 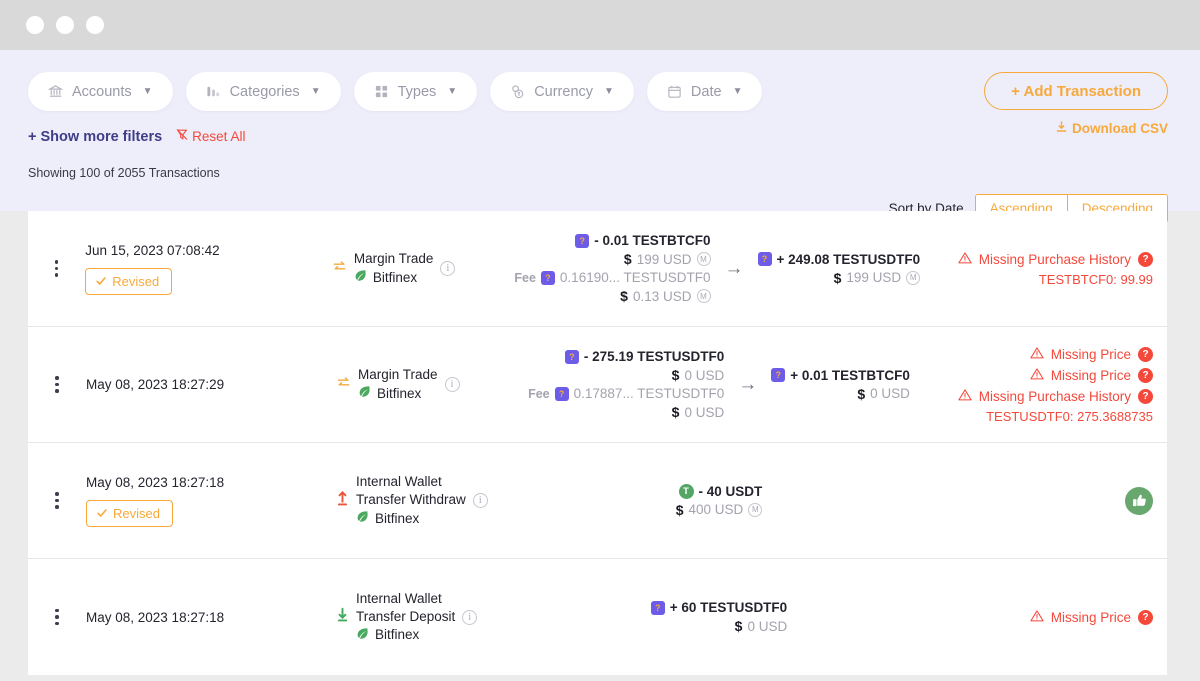 What do you see at coordinates (100, 91) in the screenshot?
I see `filter-chip-accounts: Accounts ▼` at bounding box center [100, 91].